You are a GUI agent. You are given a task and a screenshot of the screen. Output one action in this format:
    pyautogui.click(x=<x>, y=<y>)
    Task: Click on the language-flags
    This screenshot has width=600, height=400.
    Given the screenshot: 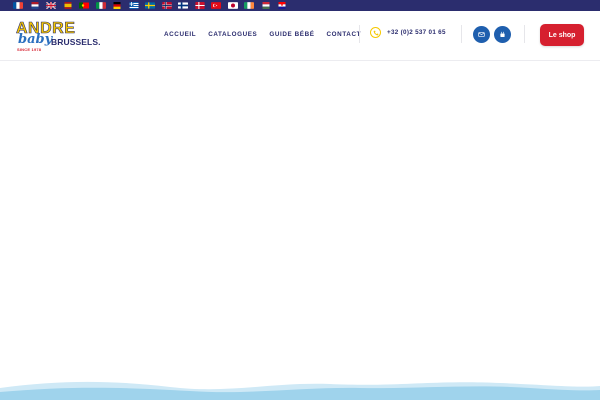 What is the action you would take?
    pyautogui.click(x=150, y=5)
    